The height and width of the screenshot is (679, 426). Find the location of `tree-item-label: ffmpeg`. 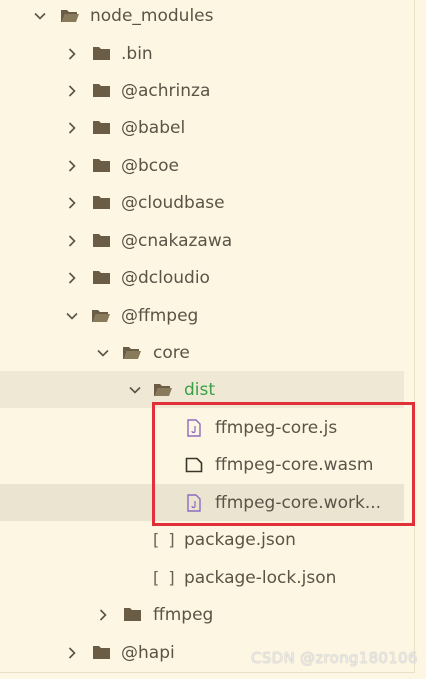

tree-item-label: ffmpeg is located at coordinates (183, 614).